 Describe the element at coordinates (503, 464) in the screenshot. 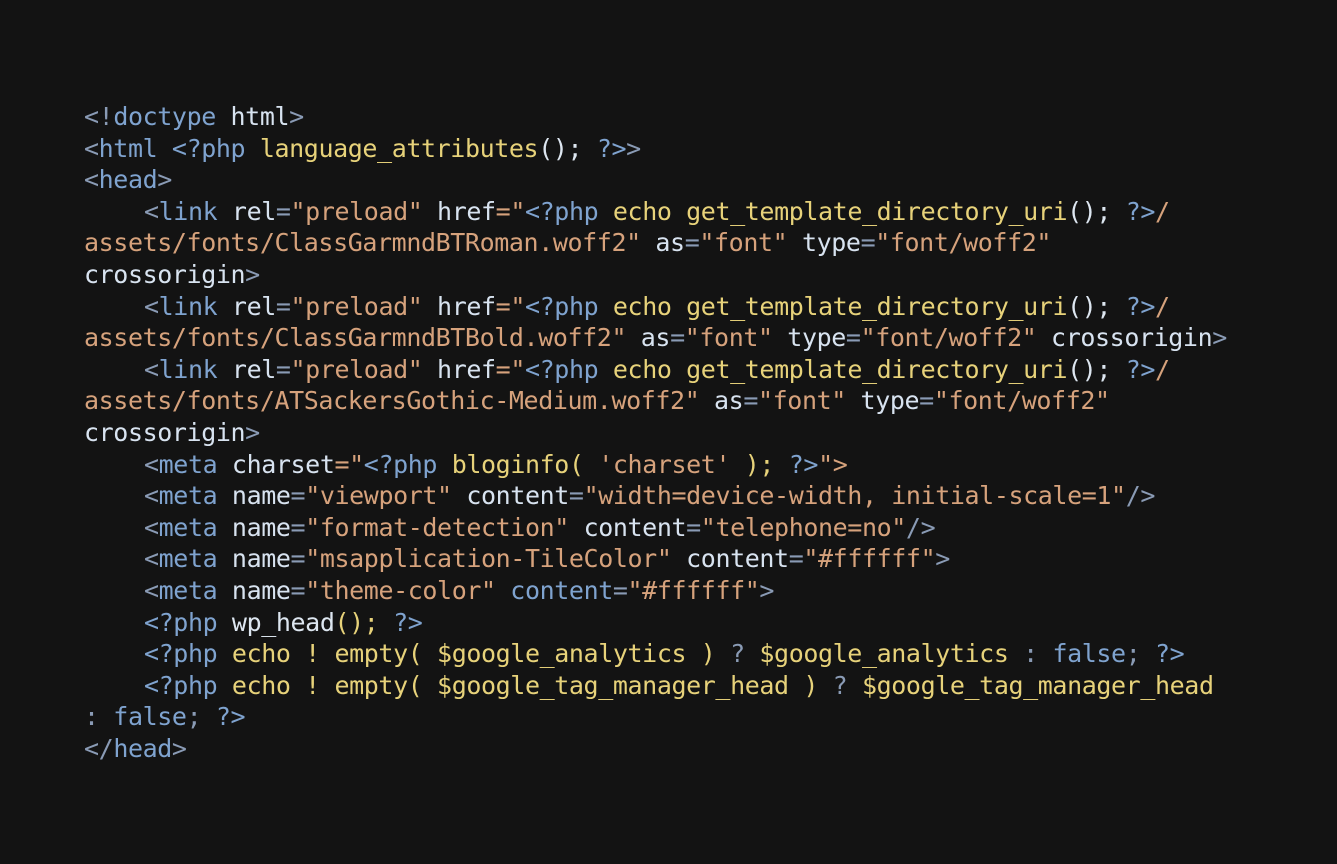

I see `code-token: bloginfo` at that location.